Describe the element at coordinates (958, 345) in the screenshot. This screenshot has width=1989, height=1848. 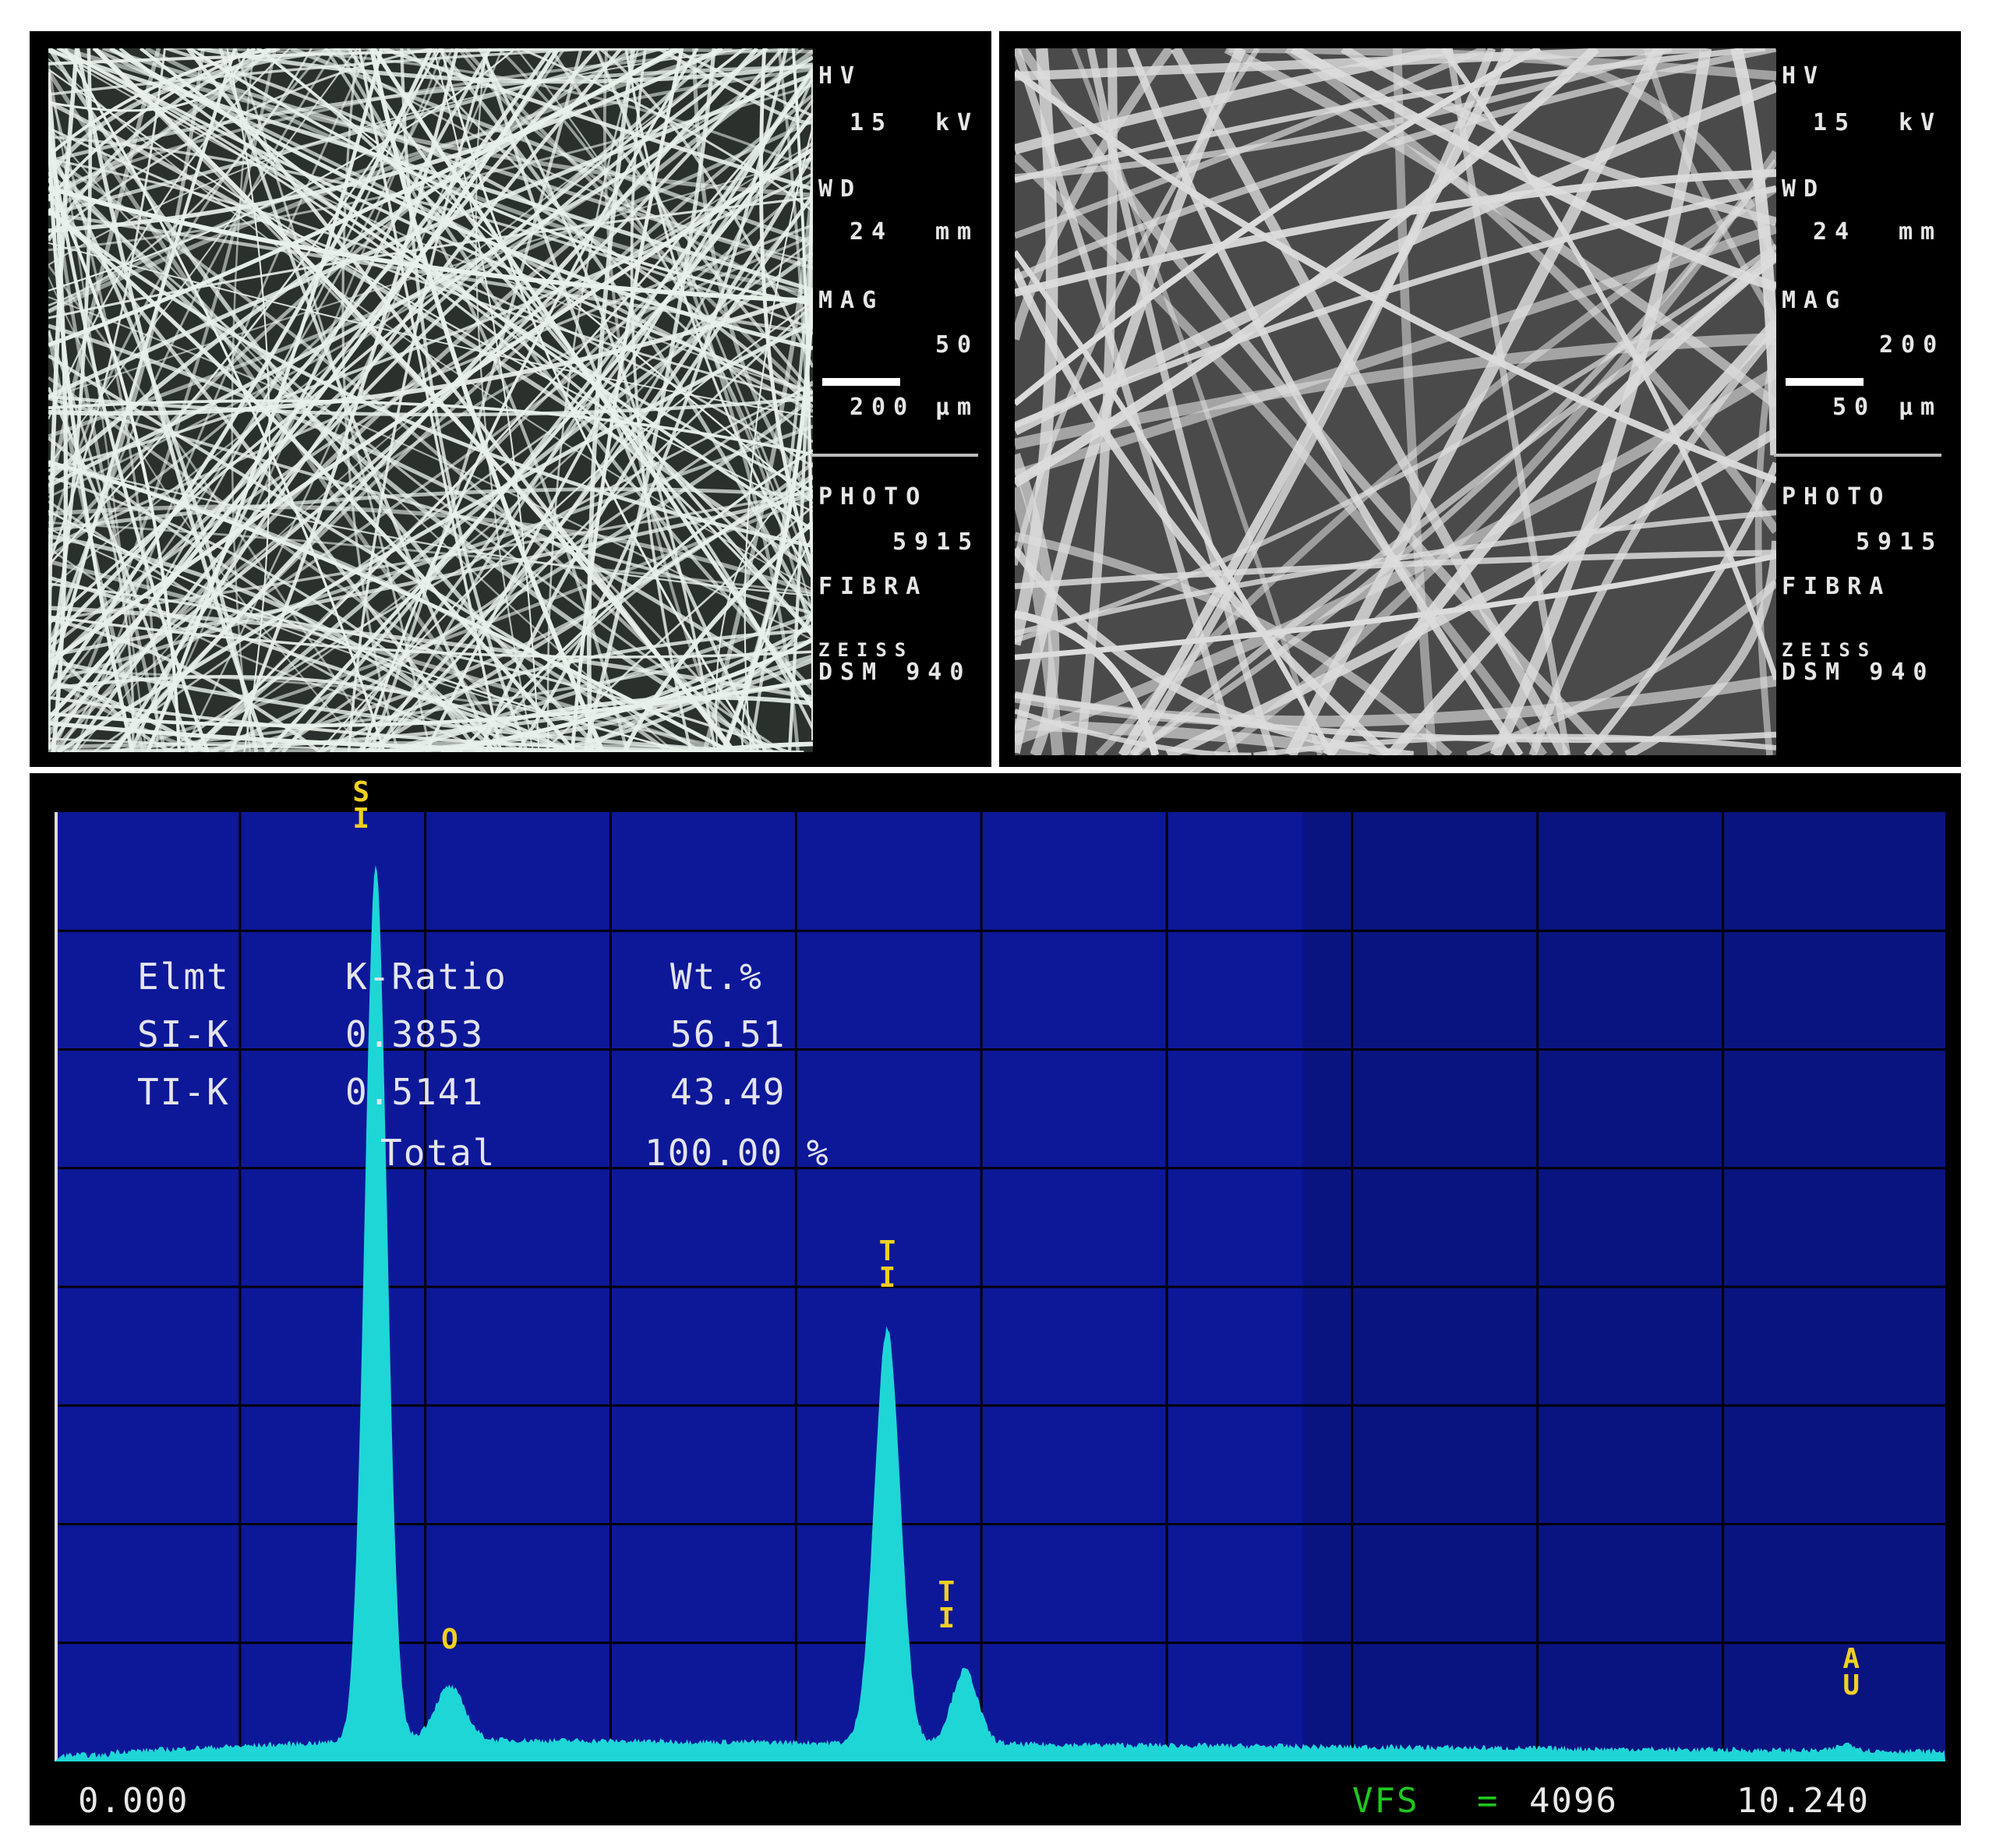
I see `mag-value: 50` at that location.